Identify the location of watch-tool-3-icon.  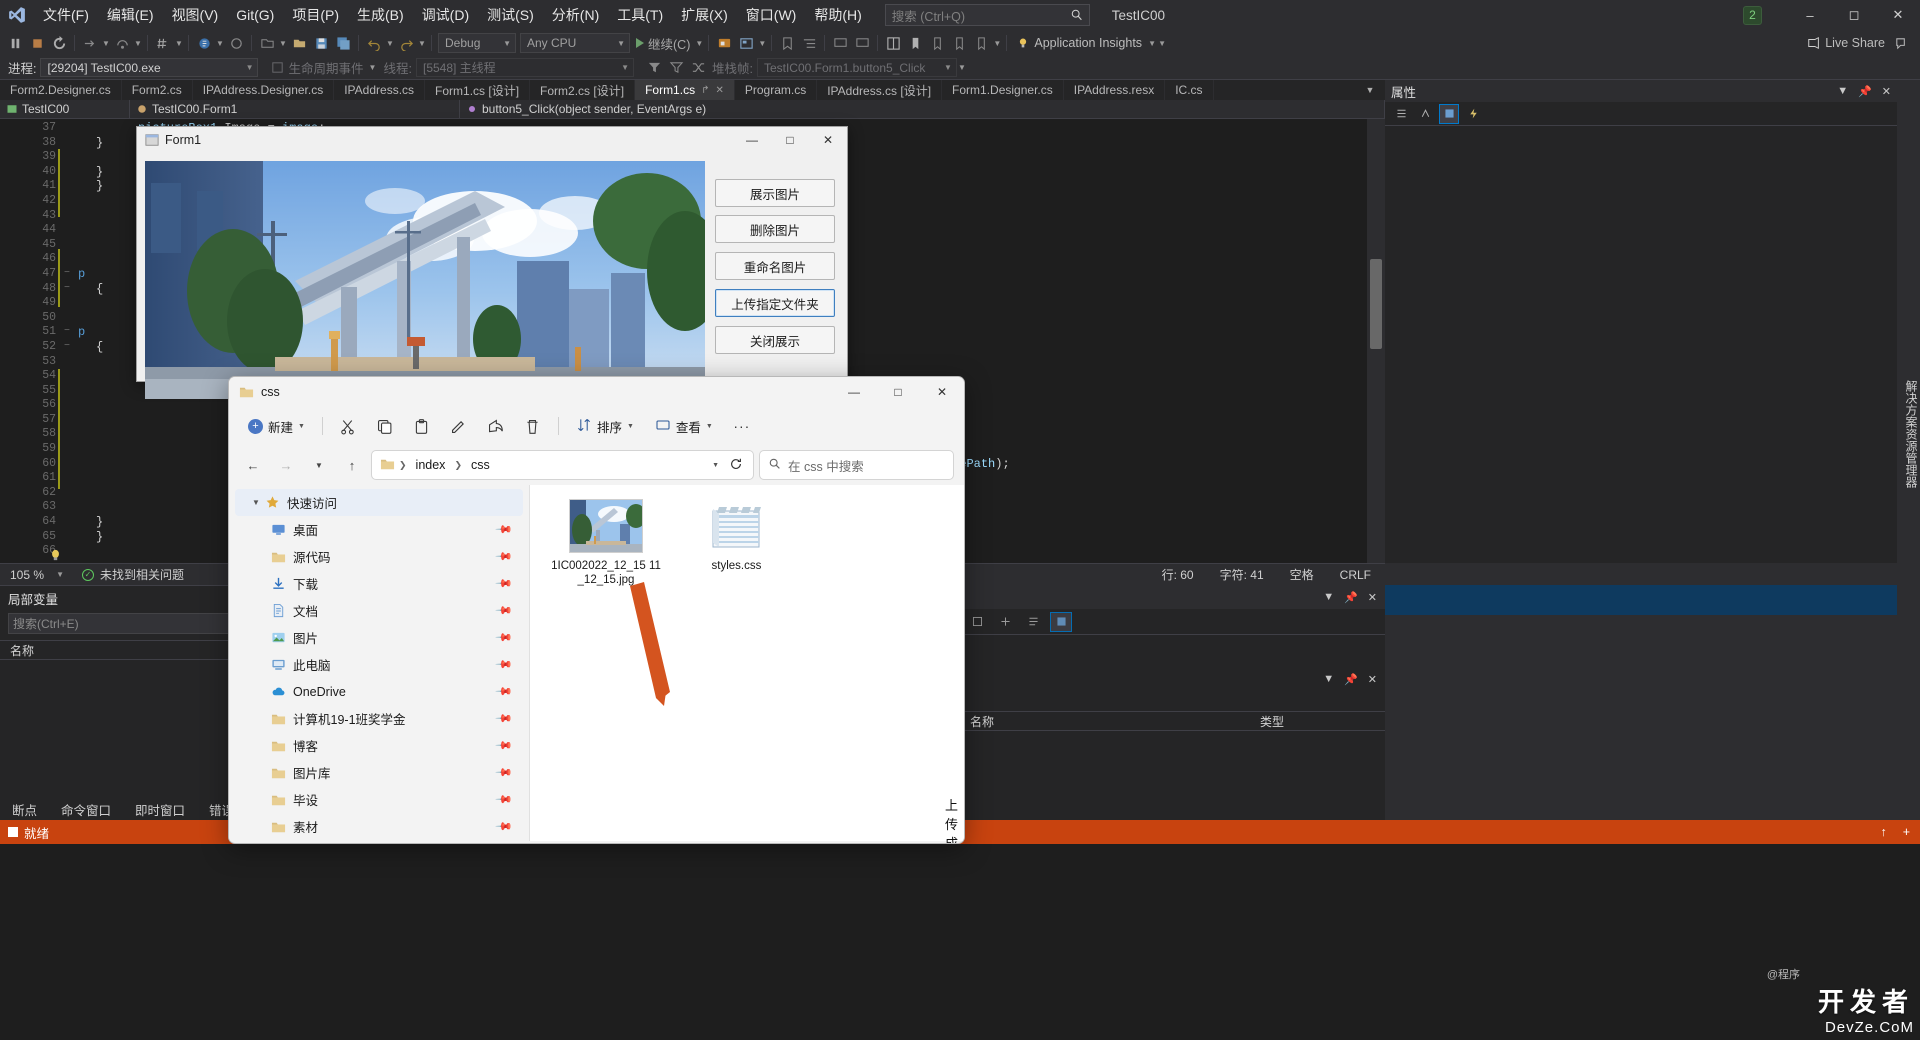
(1033, 622).